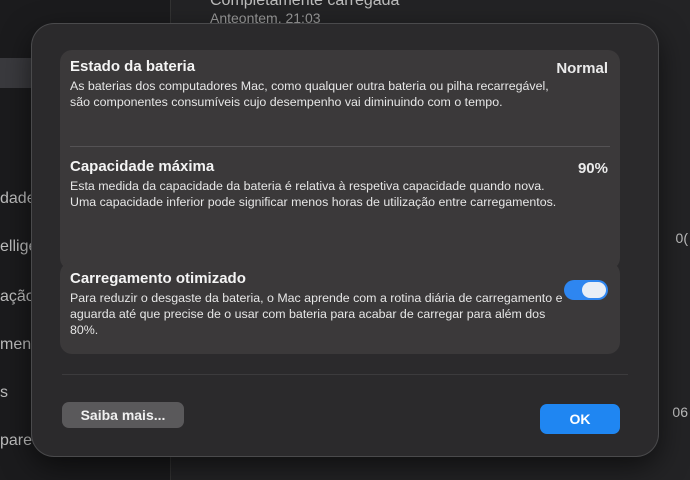 Image resolution: width=690 pixels, height=480 pixels. Describe the element at coordinates (580, 419) in the screenshot. I see `ok-button: OK` at that location.